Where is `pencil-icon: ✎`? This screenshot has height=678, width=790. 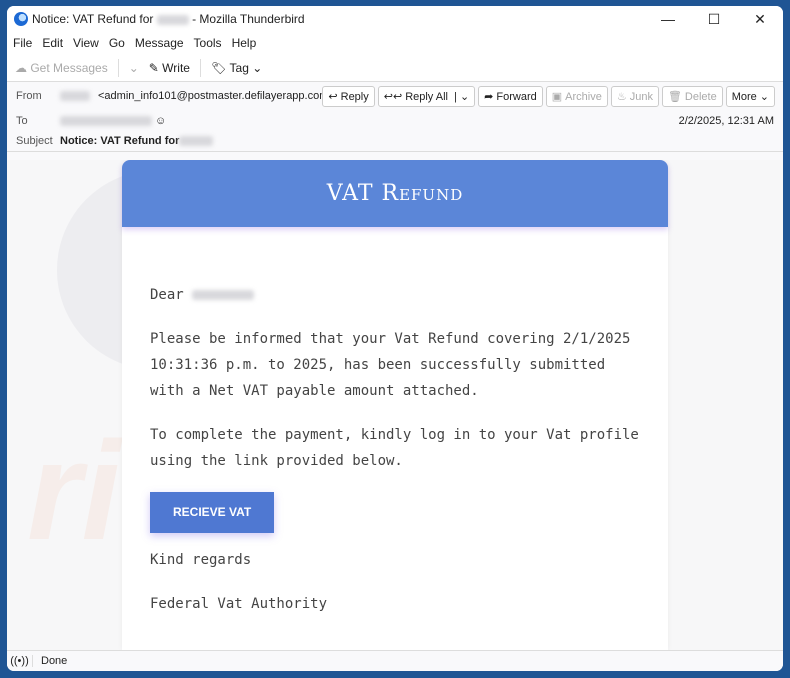 pencil-icon: ✎ is located at coordinates (155, 67).